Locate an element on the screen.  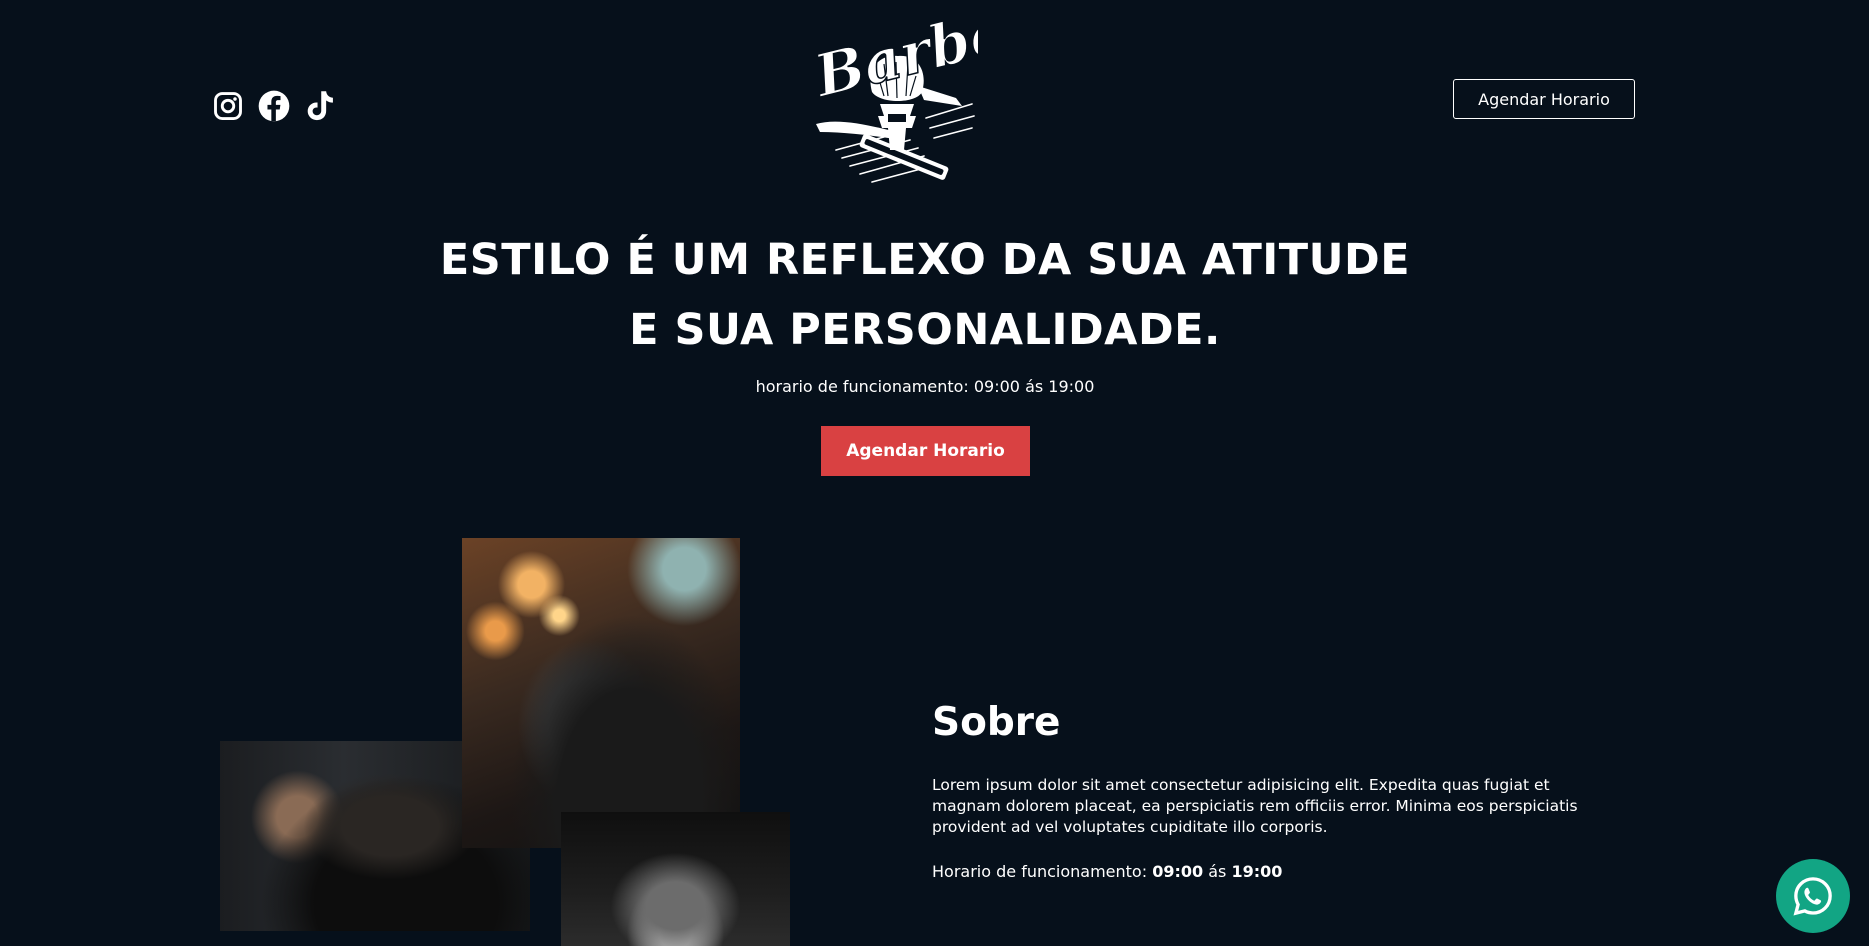
hero-hours: horario de funcionamento: 09:00 ás 19:00 is located at coordinates (925, 386).